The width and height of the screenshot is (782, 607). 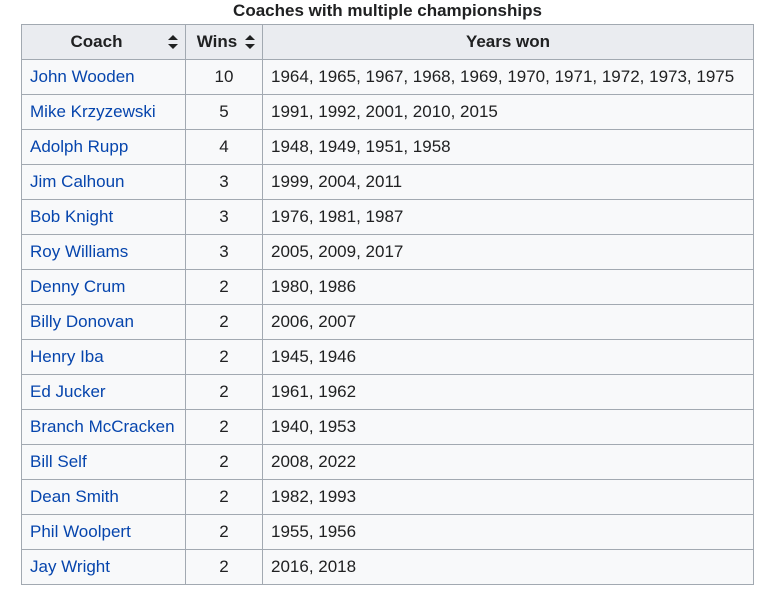 I want to click on table-header-row: Coach Wins Years won, so click(x=387, y=42).